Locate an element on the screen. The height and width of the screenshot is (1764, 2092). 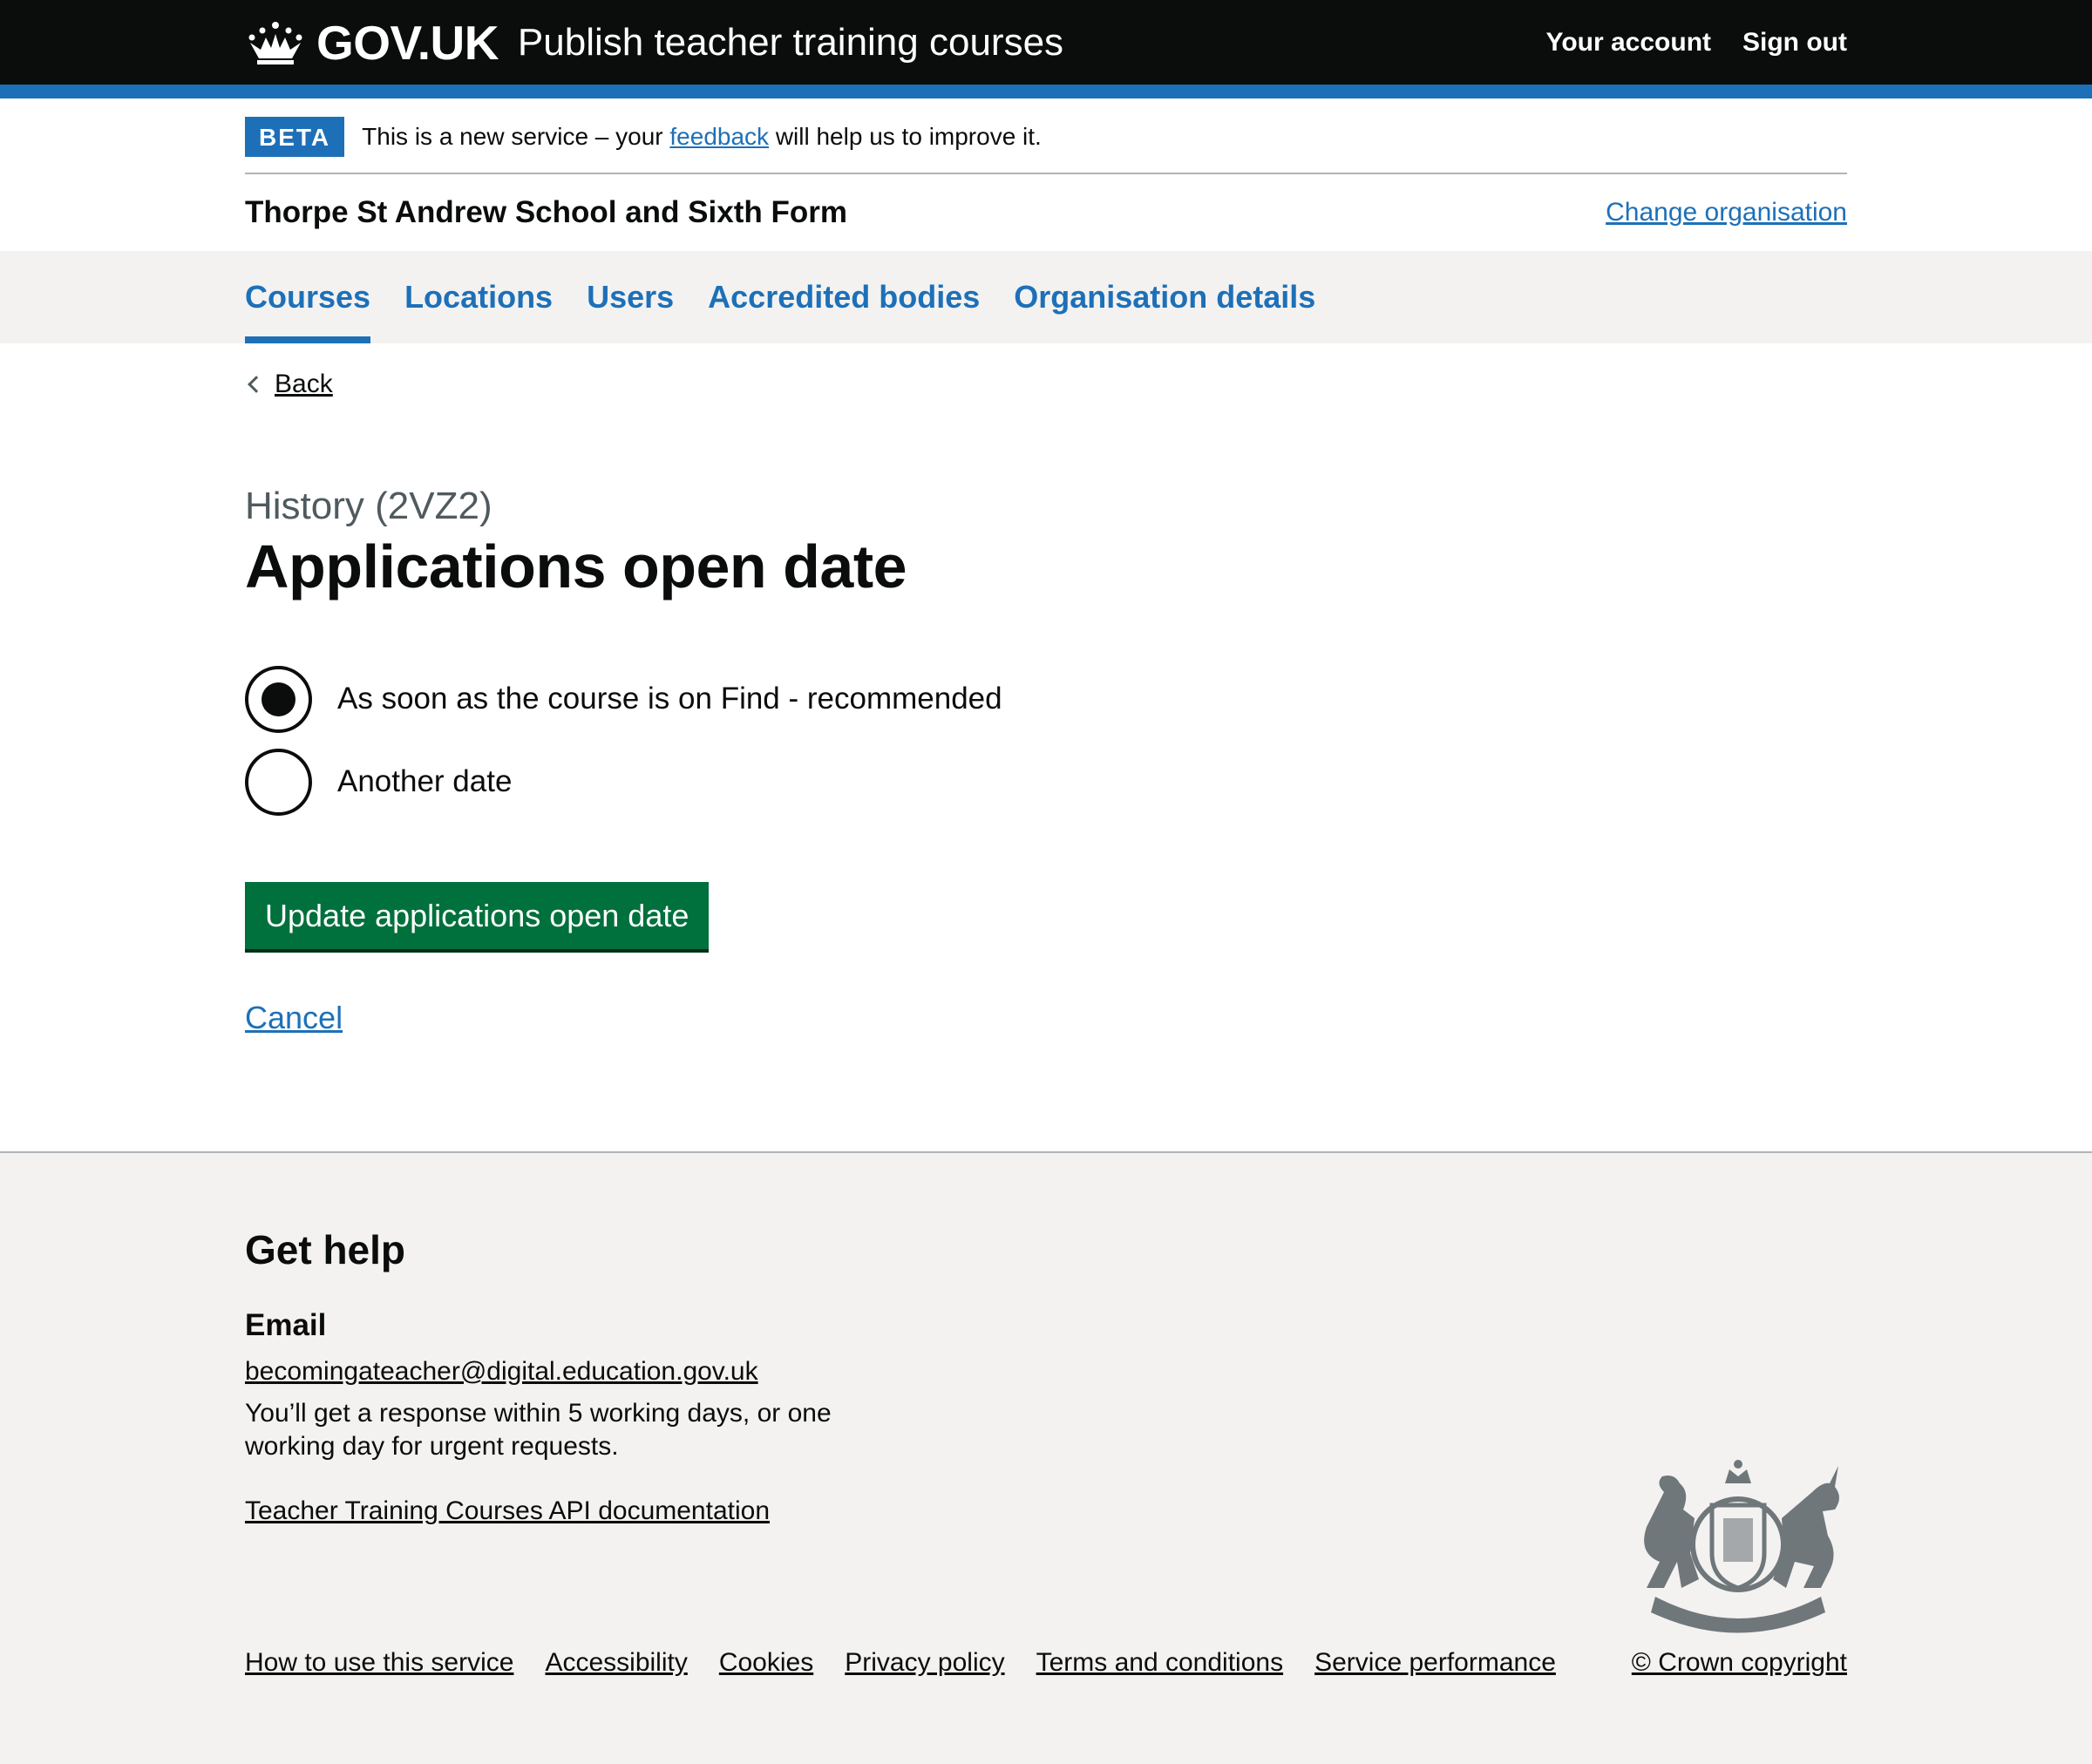
govuk-logo-text: GOV.UK is located at coordinates (408, 42).